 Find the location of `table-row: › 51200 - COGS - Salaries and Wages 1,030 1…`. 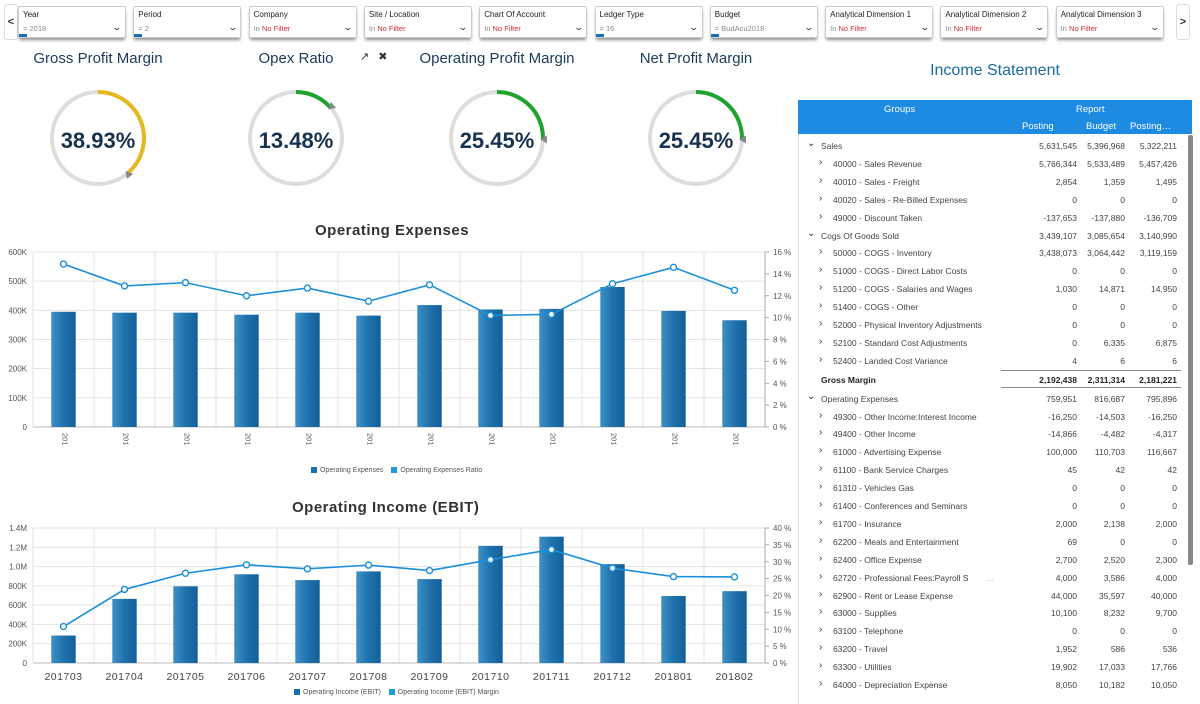

table-row: › 51200 - COGS - Salaries and Wages 1,030 1… is located at coordinates (990, 289).